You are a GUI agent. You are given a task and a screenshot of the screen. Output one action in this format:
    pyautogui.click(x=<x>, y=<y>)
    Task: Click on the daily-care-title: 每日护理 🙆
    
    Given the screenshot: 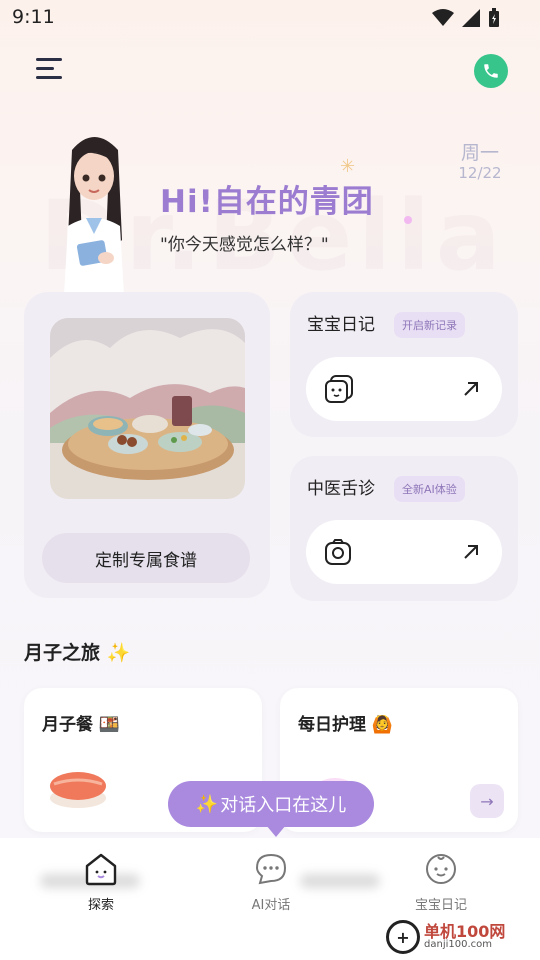 What is the action you would take?
    pyautogui.click(x=346, y=725)
    